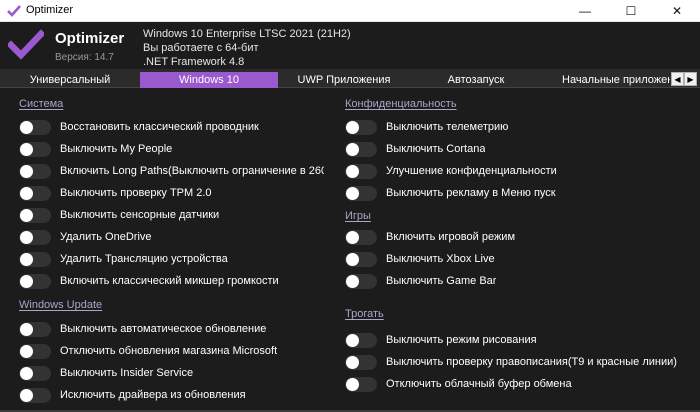 The image size is (700, 412). I want to click on section-title-privacy: Конфиденциальность, so click(401, 104).